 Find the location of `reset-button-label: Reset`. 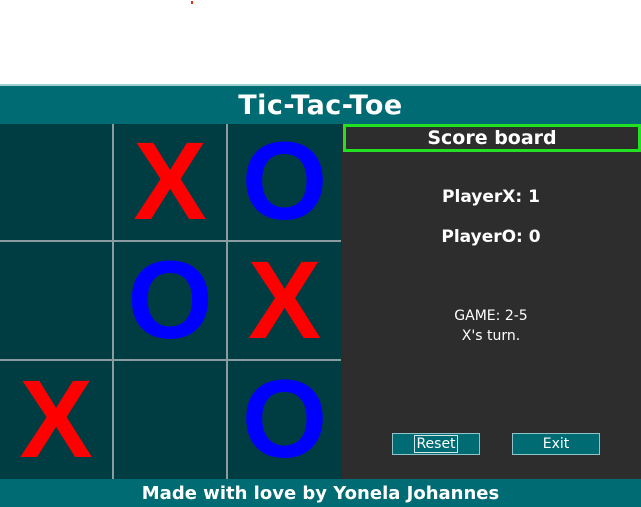

reset-button-label: Reset is located at coordinates (436, 444).